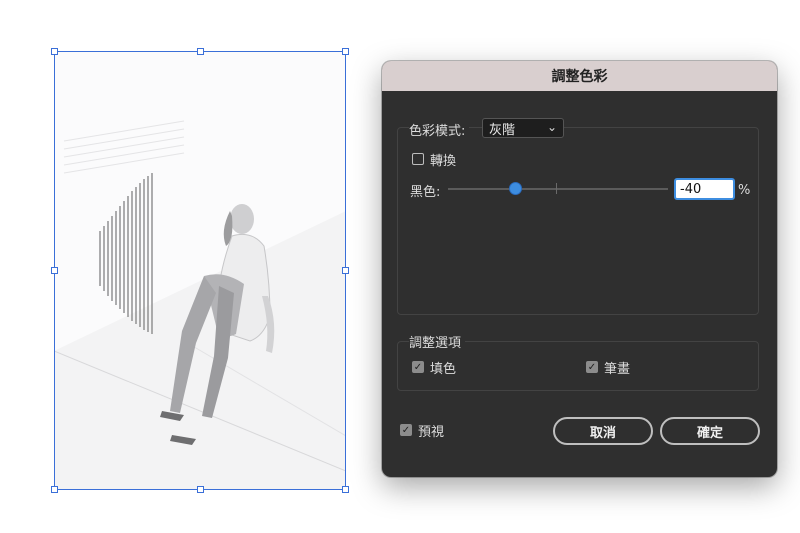  I want to click on black-slider-midpoint, so click(556, 188).